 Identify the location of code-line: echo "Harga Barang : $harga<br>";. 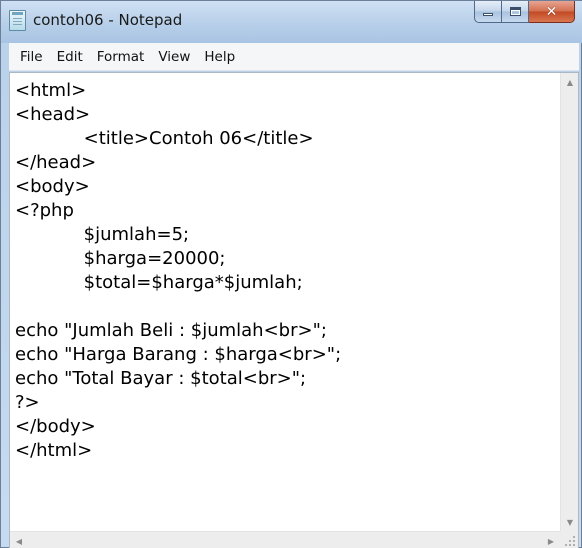
(178, 354).